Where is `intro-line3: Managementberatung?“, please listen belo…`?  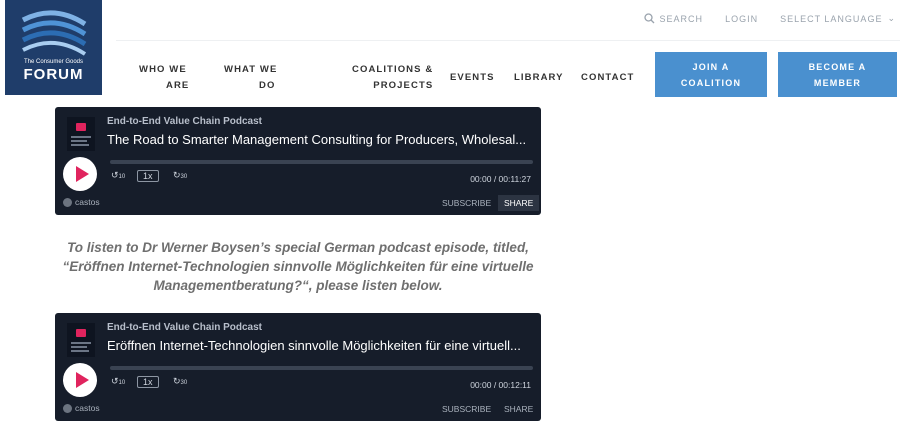 intro-line3: Managementberatung?“, please listen belo… is located at coordinates (298, 285).